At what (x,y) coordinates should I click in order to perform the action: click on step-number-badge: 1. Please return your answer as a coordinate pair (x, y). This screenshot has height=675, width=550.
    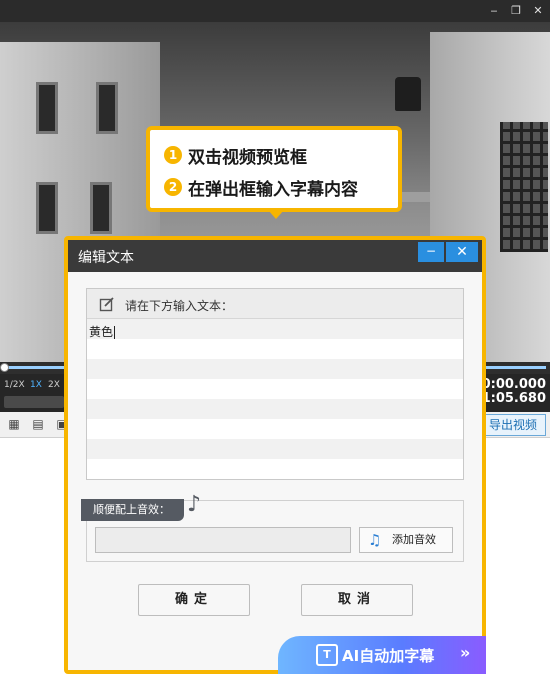
    Looking at the image, I should click on (173, 155).